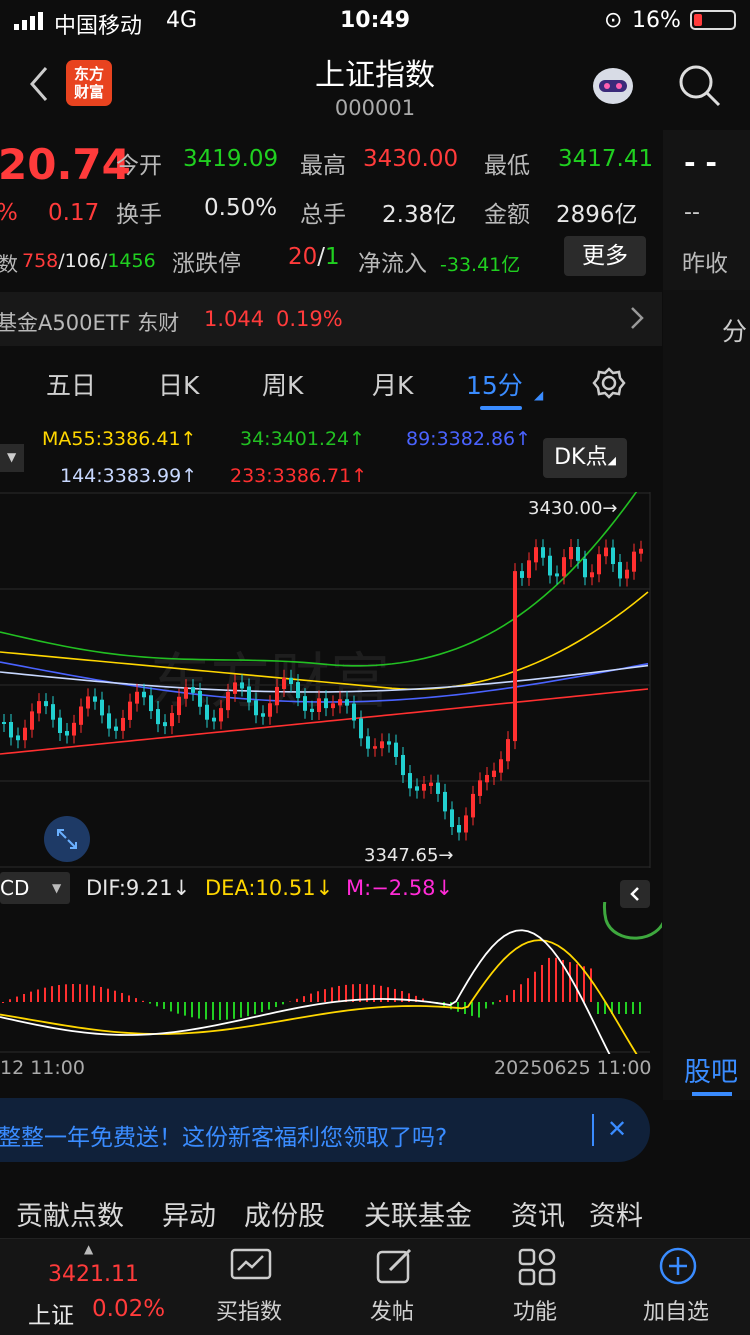 The height and width of the screenshot is (1335, 750). Describe the element at coordinates (734, 330) in the screenshot. I see `side-tab-fen: 分` at that location.